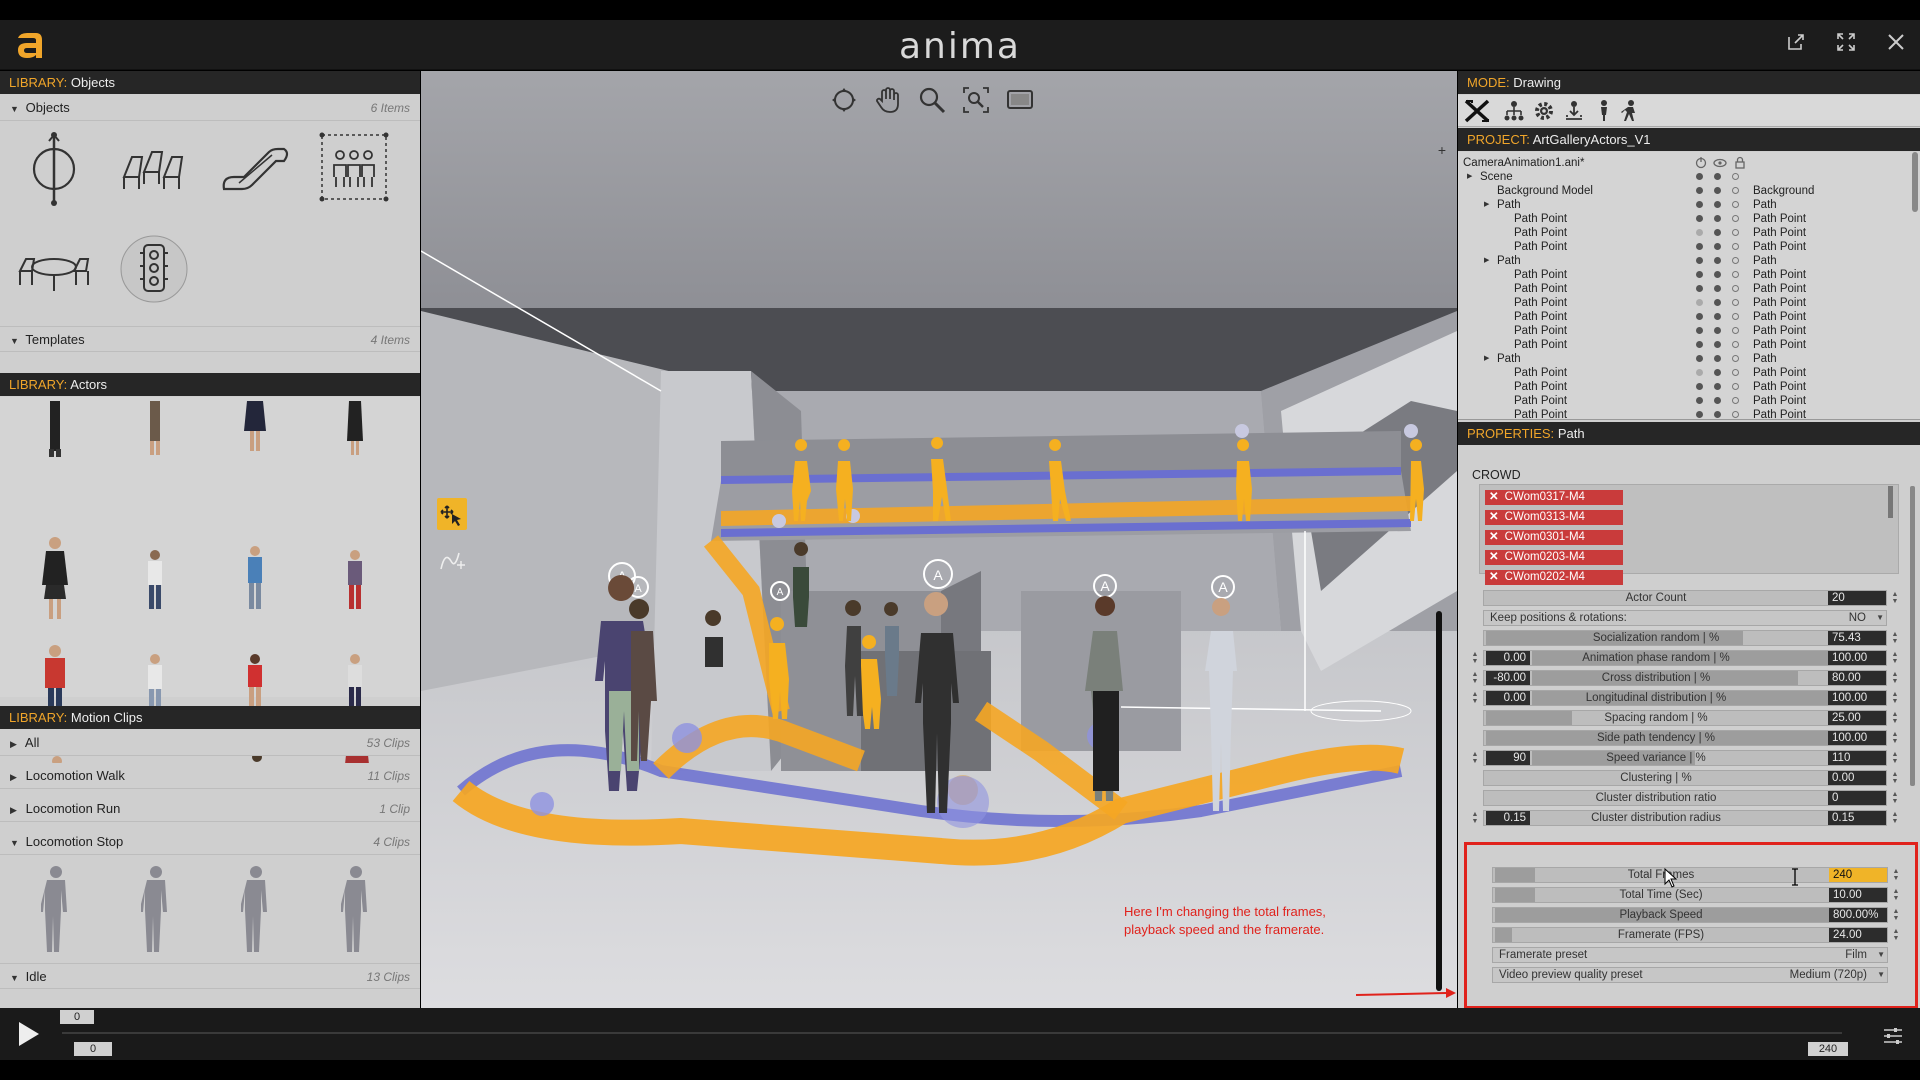 The height and width of the screenshot is (1080, 1920). Describe the element at coordinates (1896, 45) in the screenshot. I see `close-icon` at that location.